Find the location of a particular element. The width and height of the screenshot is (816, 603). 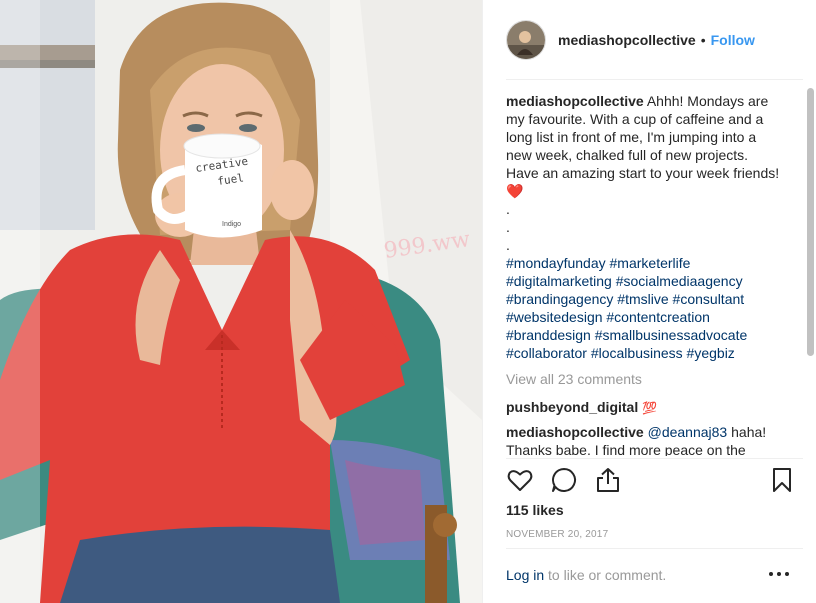

red-heart-emoji: ❤️ is located at coordinates (515, 191).